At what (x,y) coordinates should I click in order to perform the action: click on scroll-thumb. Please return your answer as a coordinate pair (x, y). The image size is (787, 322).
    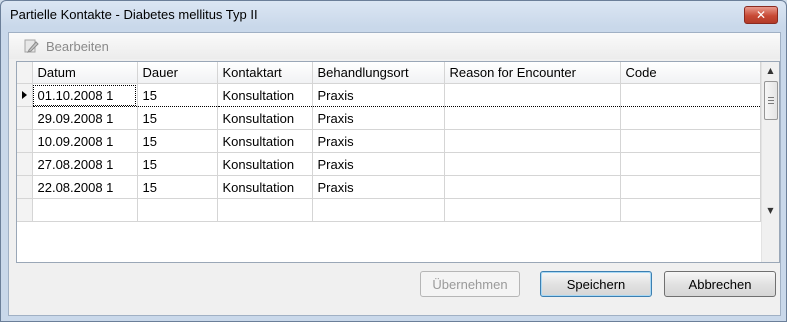
    Looking at the image, I should click on (771, 100).